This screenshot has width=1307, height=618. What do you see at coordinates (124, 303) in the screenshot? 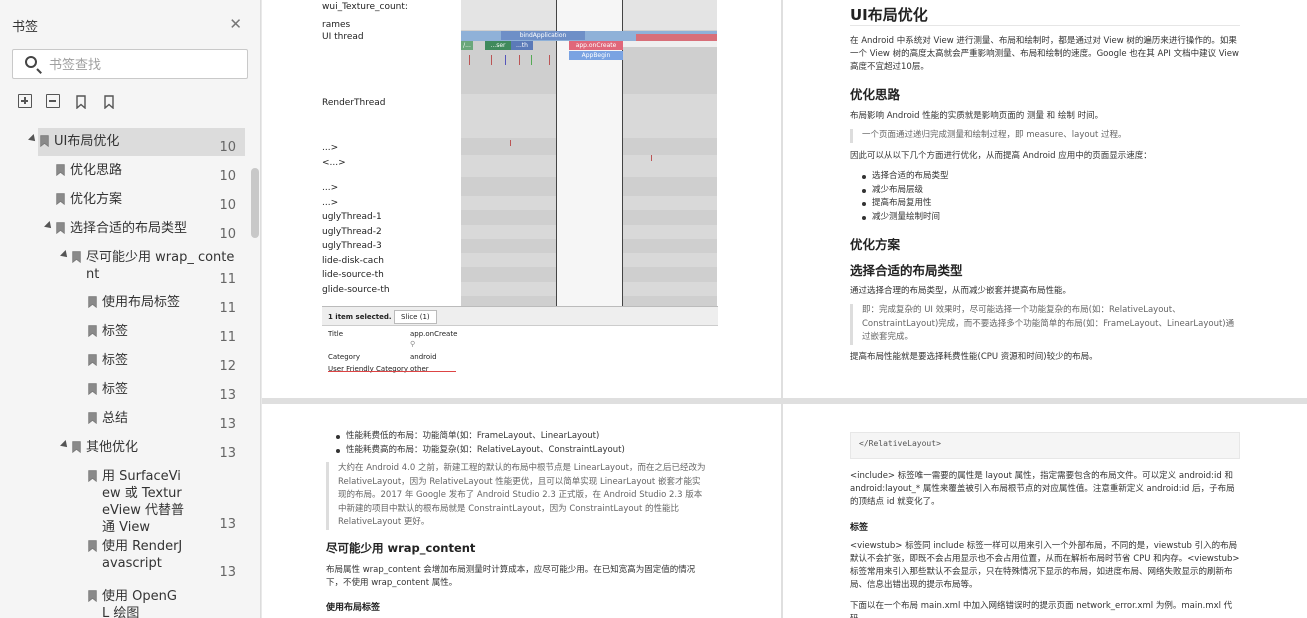
I see `bookmark-item: 使用布局标签 11` at bounding box center [124, 303].